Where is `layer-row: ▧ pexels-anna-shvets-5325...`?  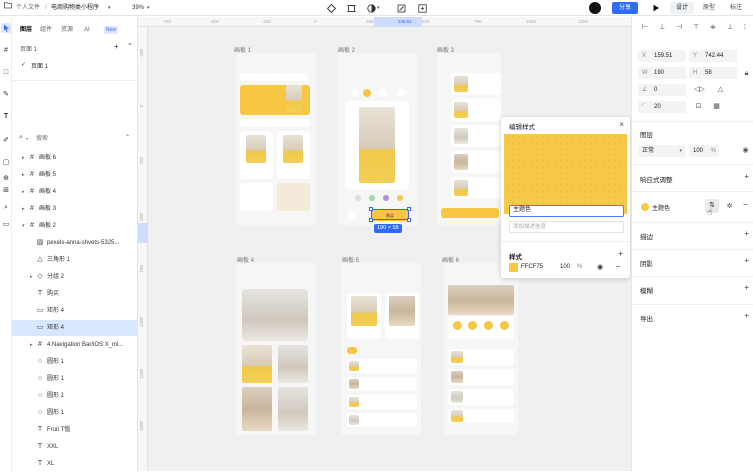
layer-row: ▧ pexels-anna-shvets-5325... is located at coordinates (75, 243).